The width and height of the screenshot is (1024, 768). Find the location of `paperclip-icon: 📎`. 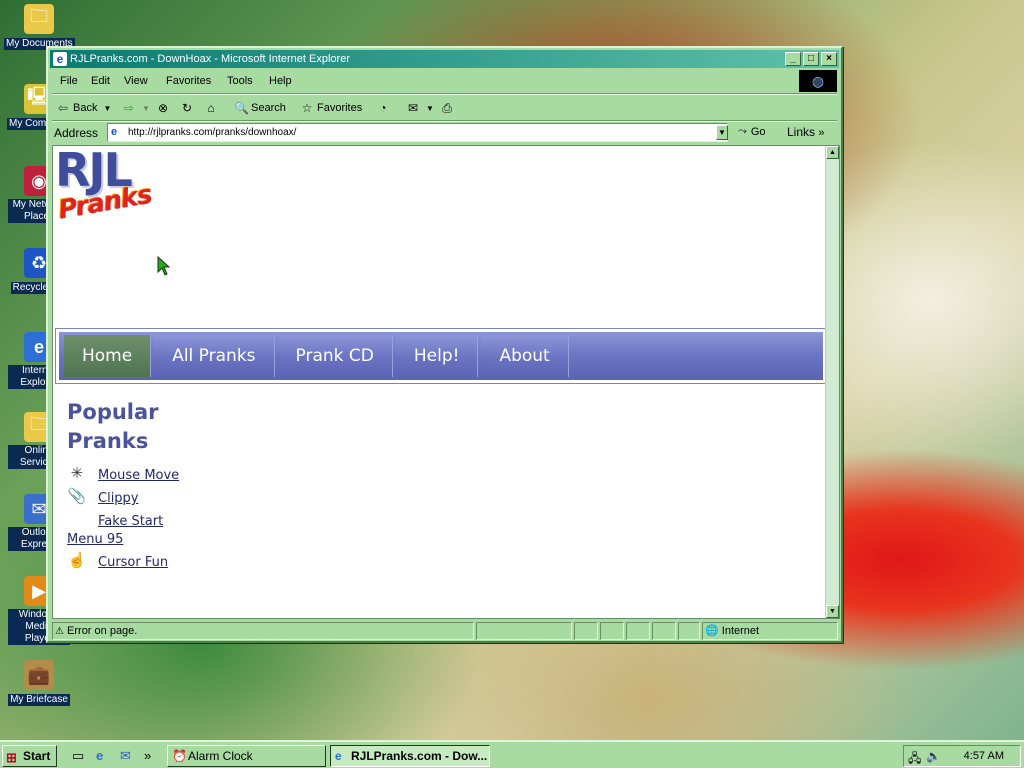

paperclip-icon: 📎 is located at coordinates (77, 496).